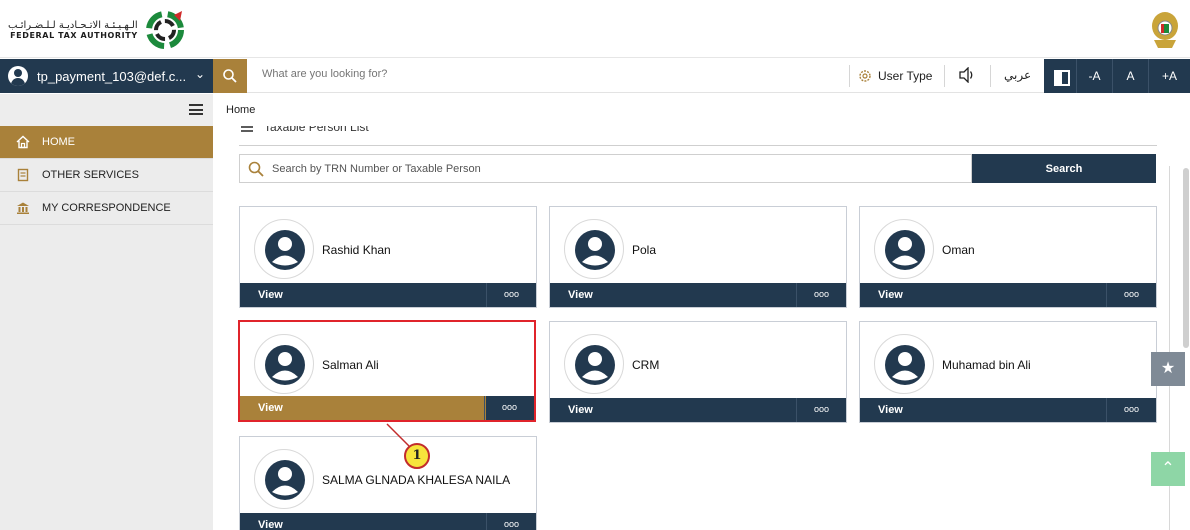  Describe the element at coordinates (967, 76) in the screenshot. I see `speaker-icon` at that location.